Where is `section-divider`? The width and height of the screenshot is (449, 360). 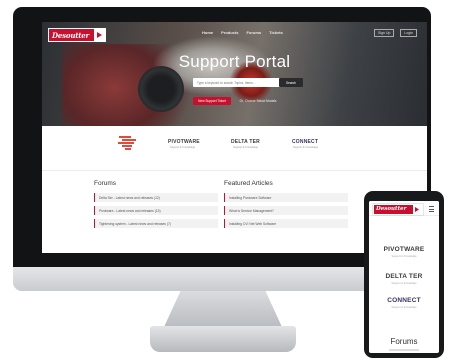
section-divider is located at coordinates (234, 170).